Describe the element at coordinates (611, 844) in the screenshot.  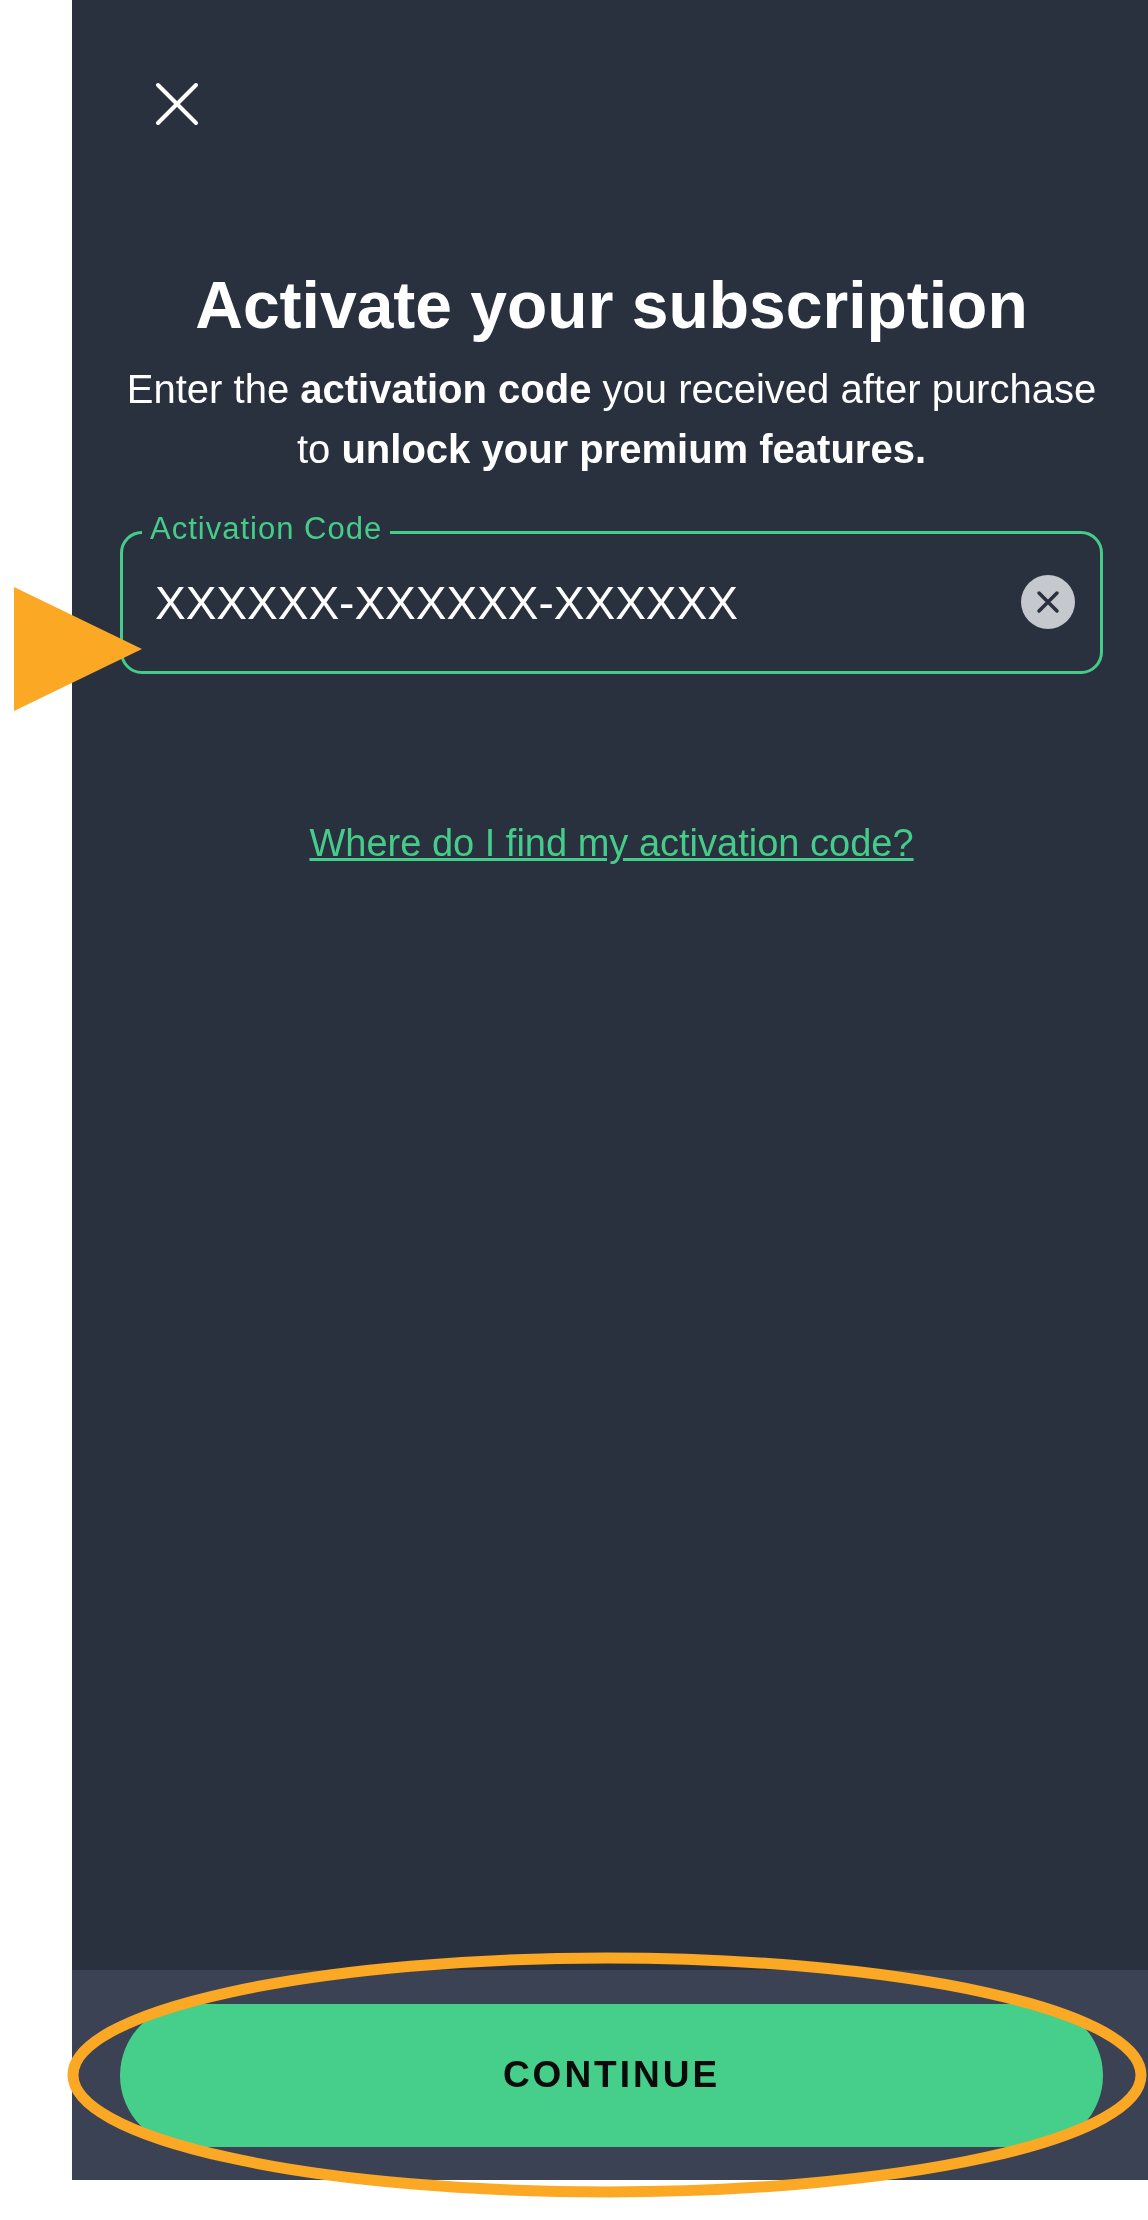
I see `help-link: Where do I find my activation code?` at that location.